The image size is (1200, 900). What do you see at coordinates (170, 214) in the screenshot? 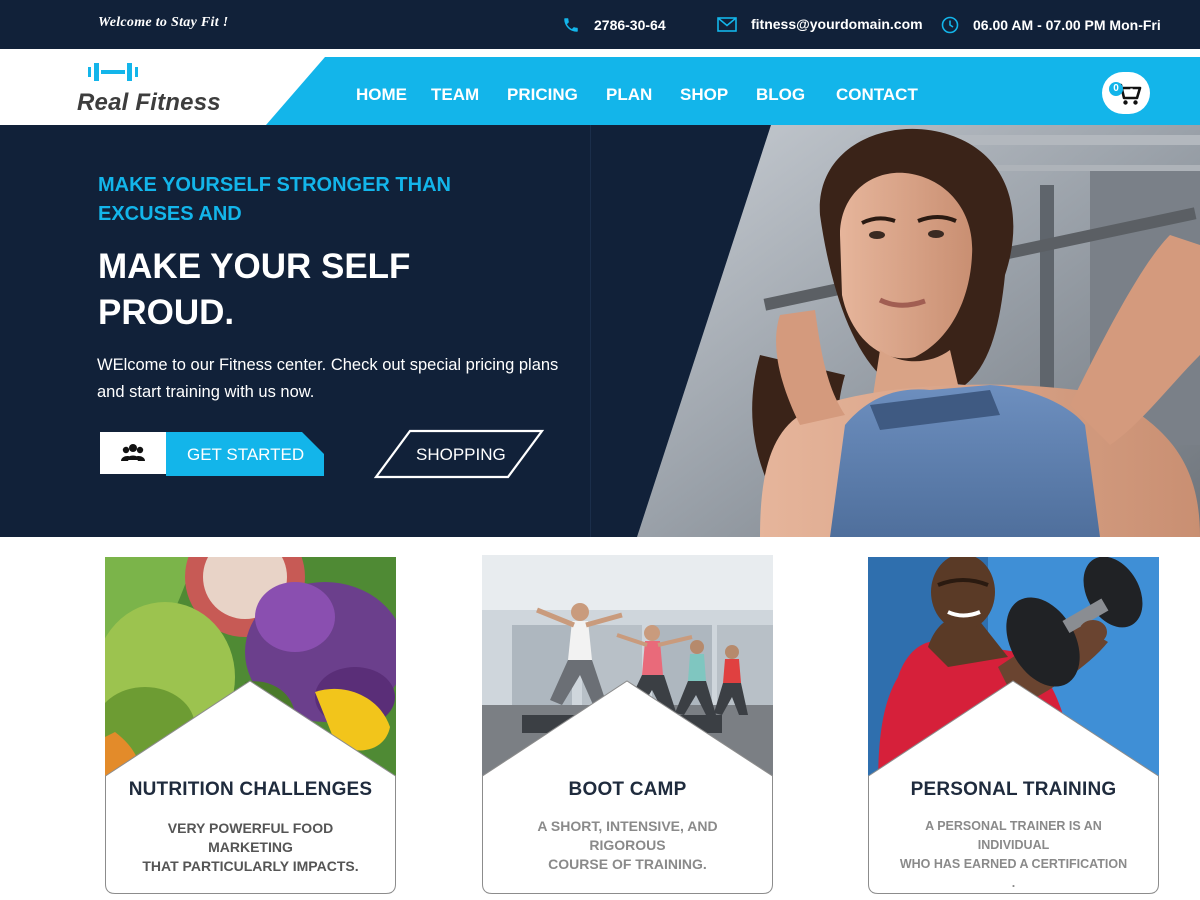
I see `hero-tagline-line-2: EXCUSES AND` at bounding box center [170, 214].